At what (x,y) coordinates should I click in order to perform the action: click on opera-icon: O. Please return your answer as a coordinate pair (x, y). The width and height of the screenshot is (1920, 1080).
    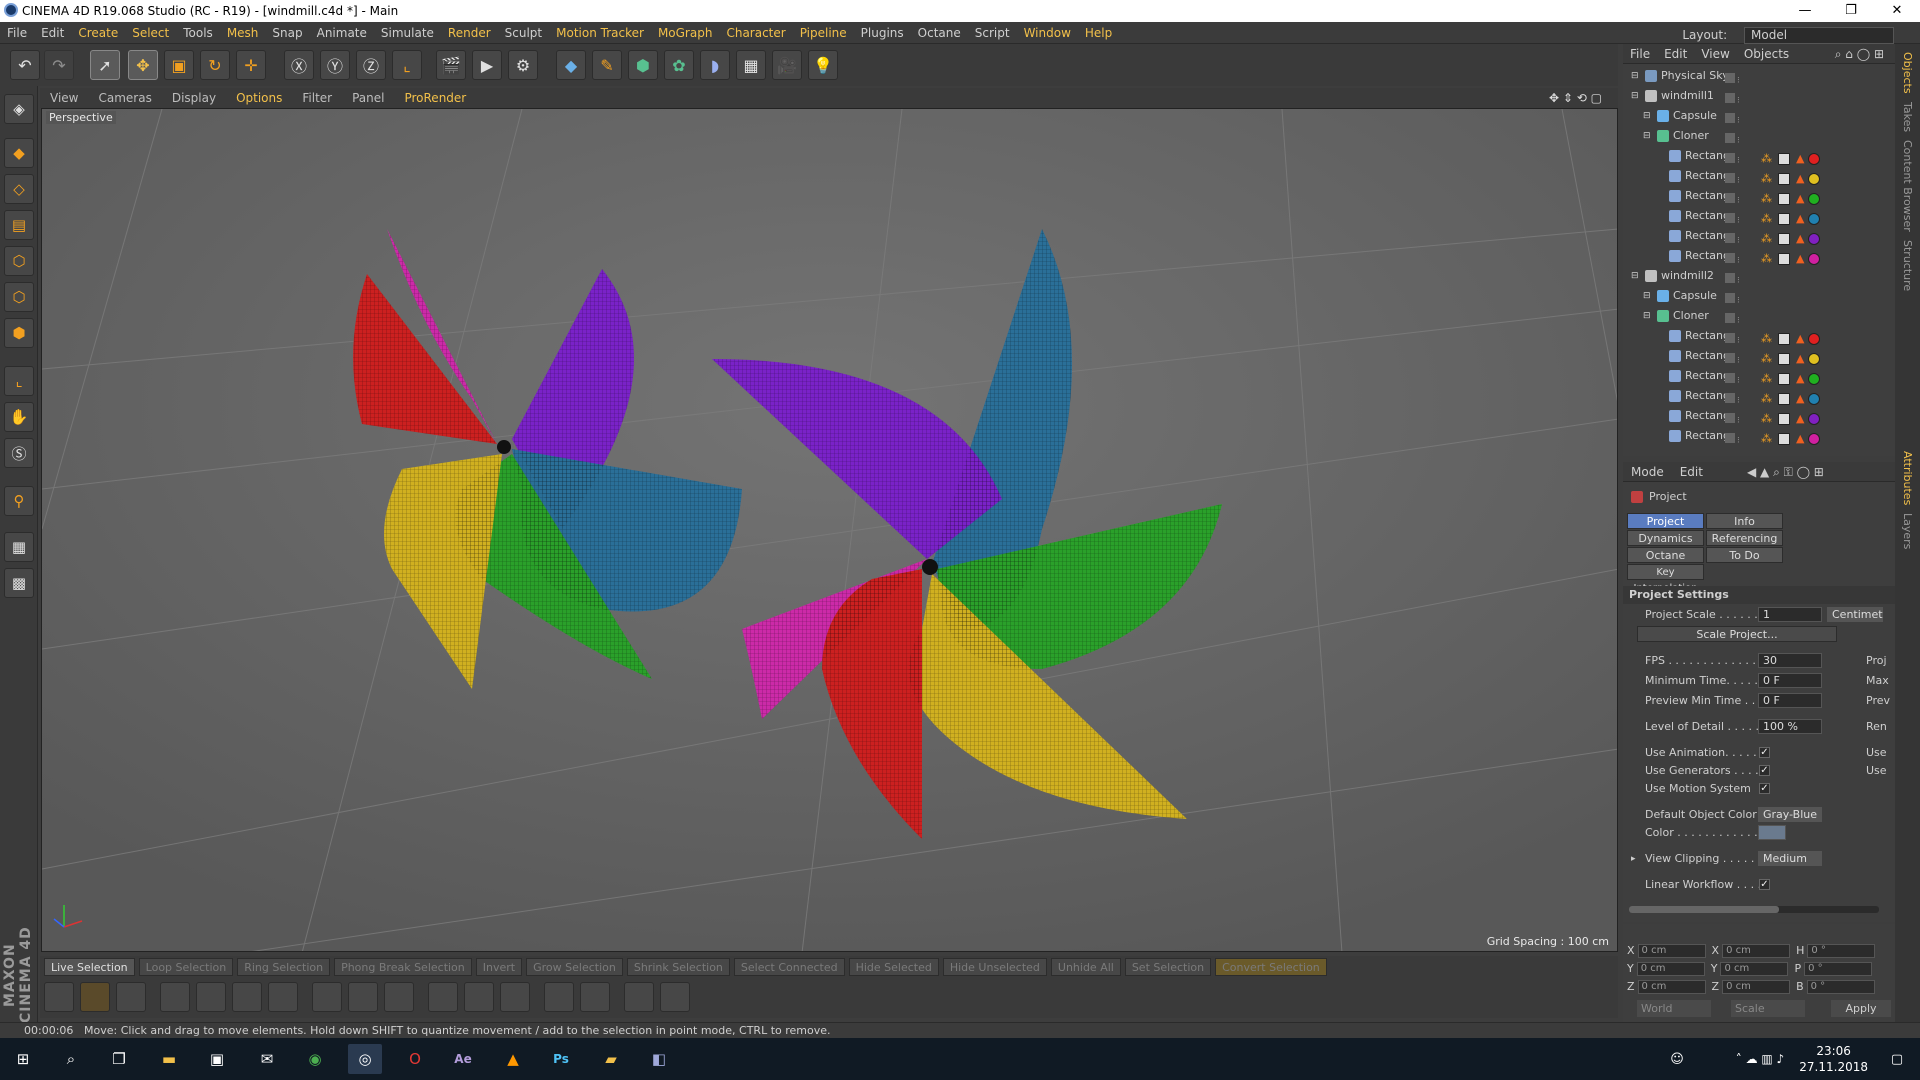
    Looking at the image, I should click on (415, 1059).